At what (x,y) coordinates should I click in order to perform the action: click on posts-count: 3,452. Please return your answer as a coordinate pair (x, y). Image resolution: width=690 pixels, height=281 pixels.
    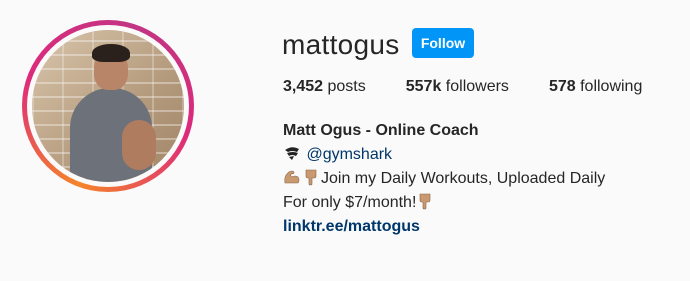
    Looking at the image, I should click on (303, 86).